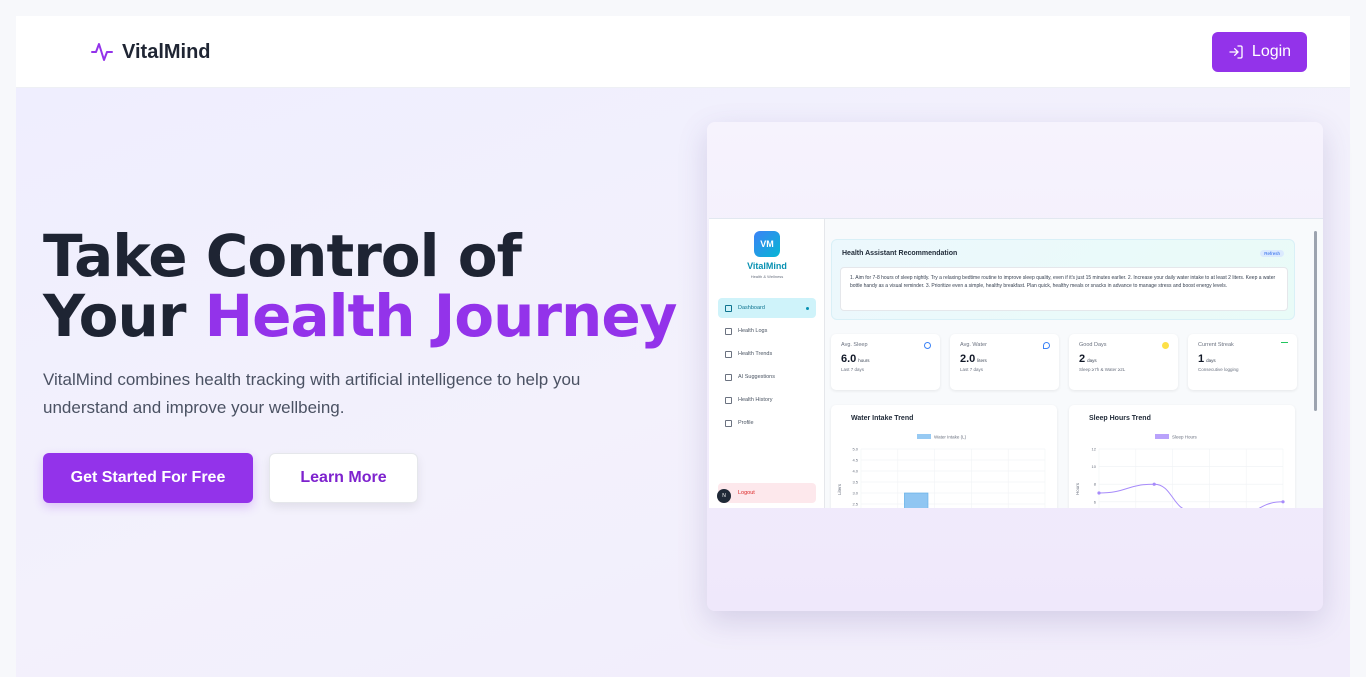 Image resolution: width=1366 pixels, height=677 pixels. Describe the element at coordinates (767, 276) in the screenshot. I see `preview-tagline: Health & Wellness` at that location.